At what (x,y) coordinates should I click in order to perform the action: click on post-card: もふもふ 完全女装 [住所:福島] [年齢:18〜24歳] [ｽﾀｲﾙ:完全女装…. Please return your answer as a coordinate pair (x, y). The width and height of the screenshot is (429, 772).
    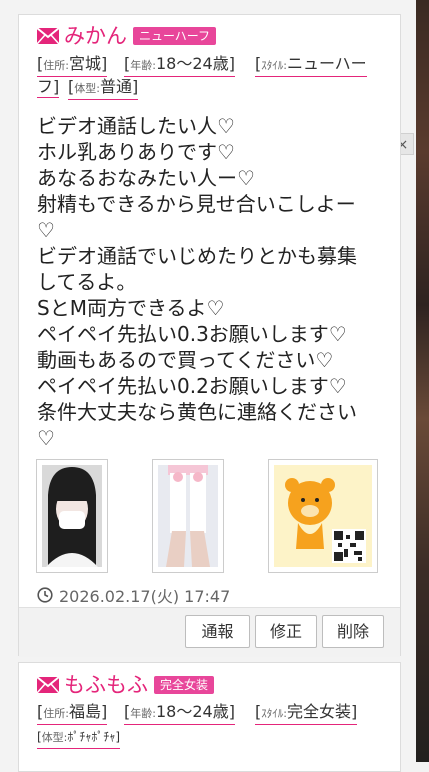
    Looking at the image, I should click on (209, 717).